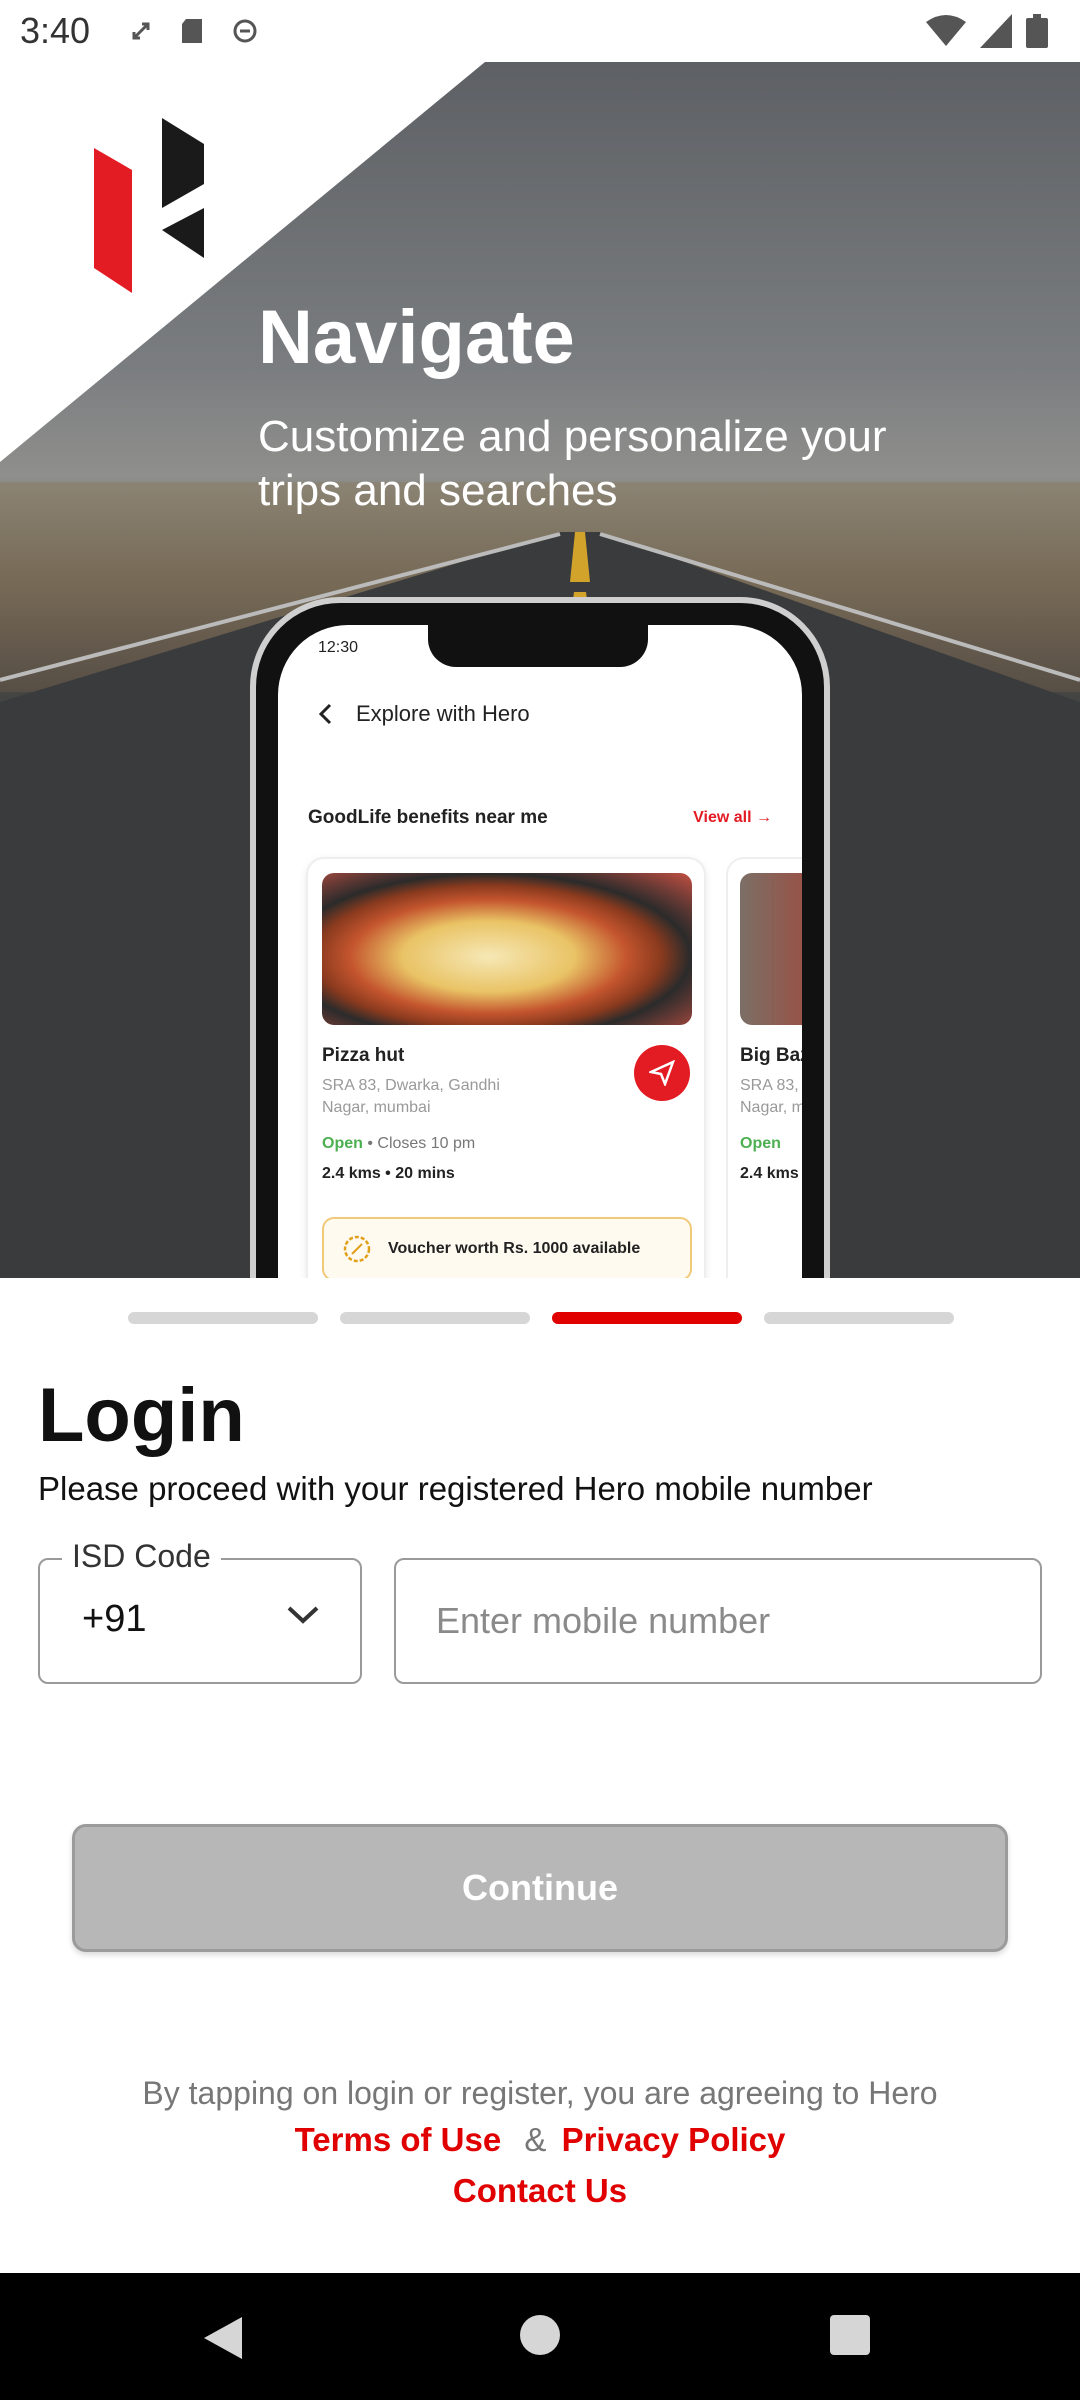 Image resolution: width=1080 pixels, height=2400 pixels. What do you see at coordinates (771, 949) in the screenshot?
I see `store-image` at bounding box center [771, 949].